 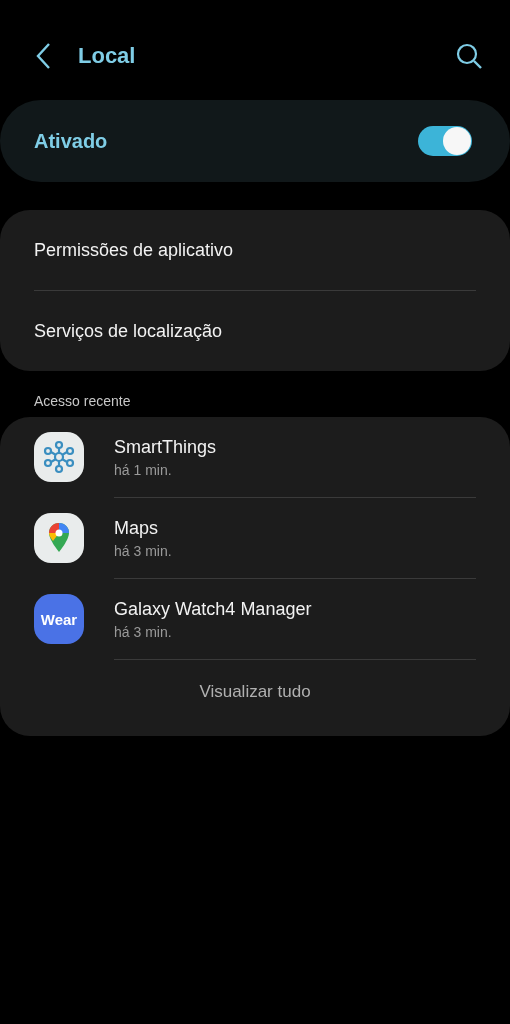 What do you see at coordinates (143, 528) in the screenshot?
I see `app-name: Maps` at bounding box center [143, 528].